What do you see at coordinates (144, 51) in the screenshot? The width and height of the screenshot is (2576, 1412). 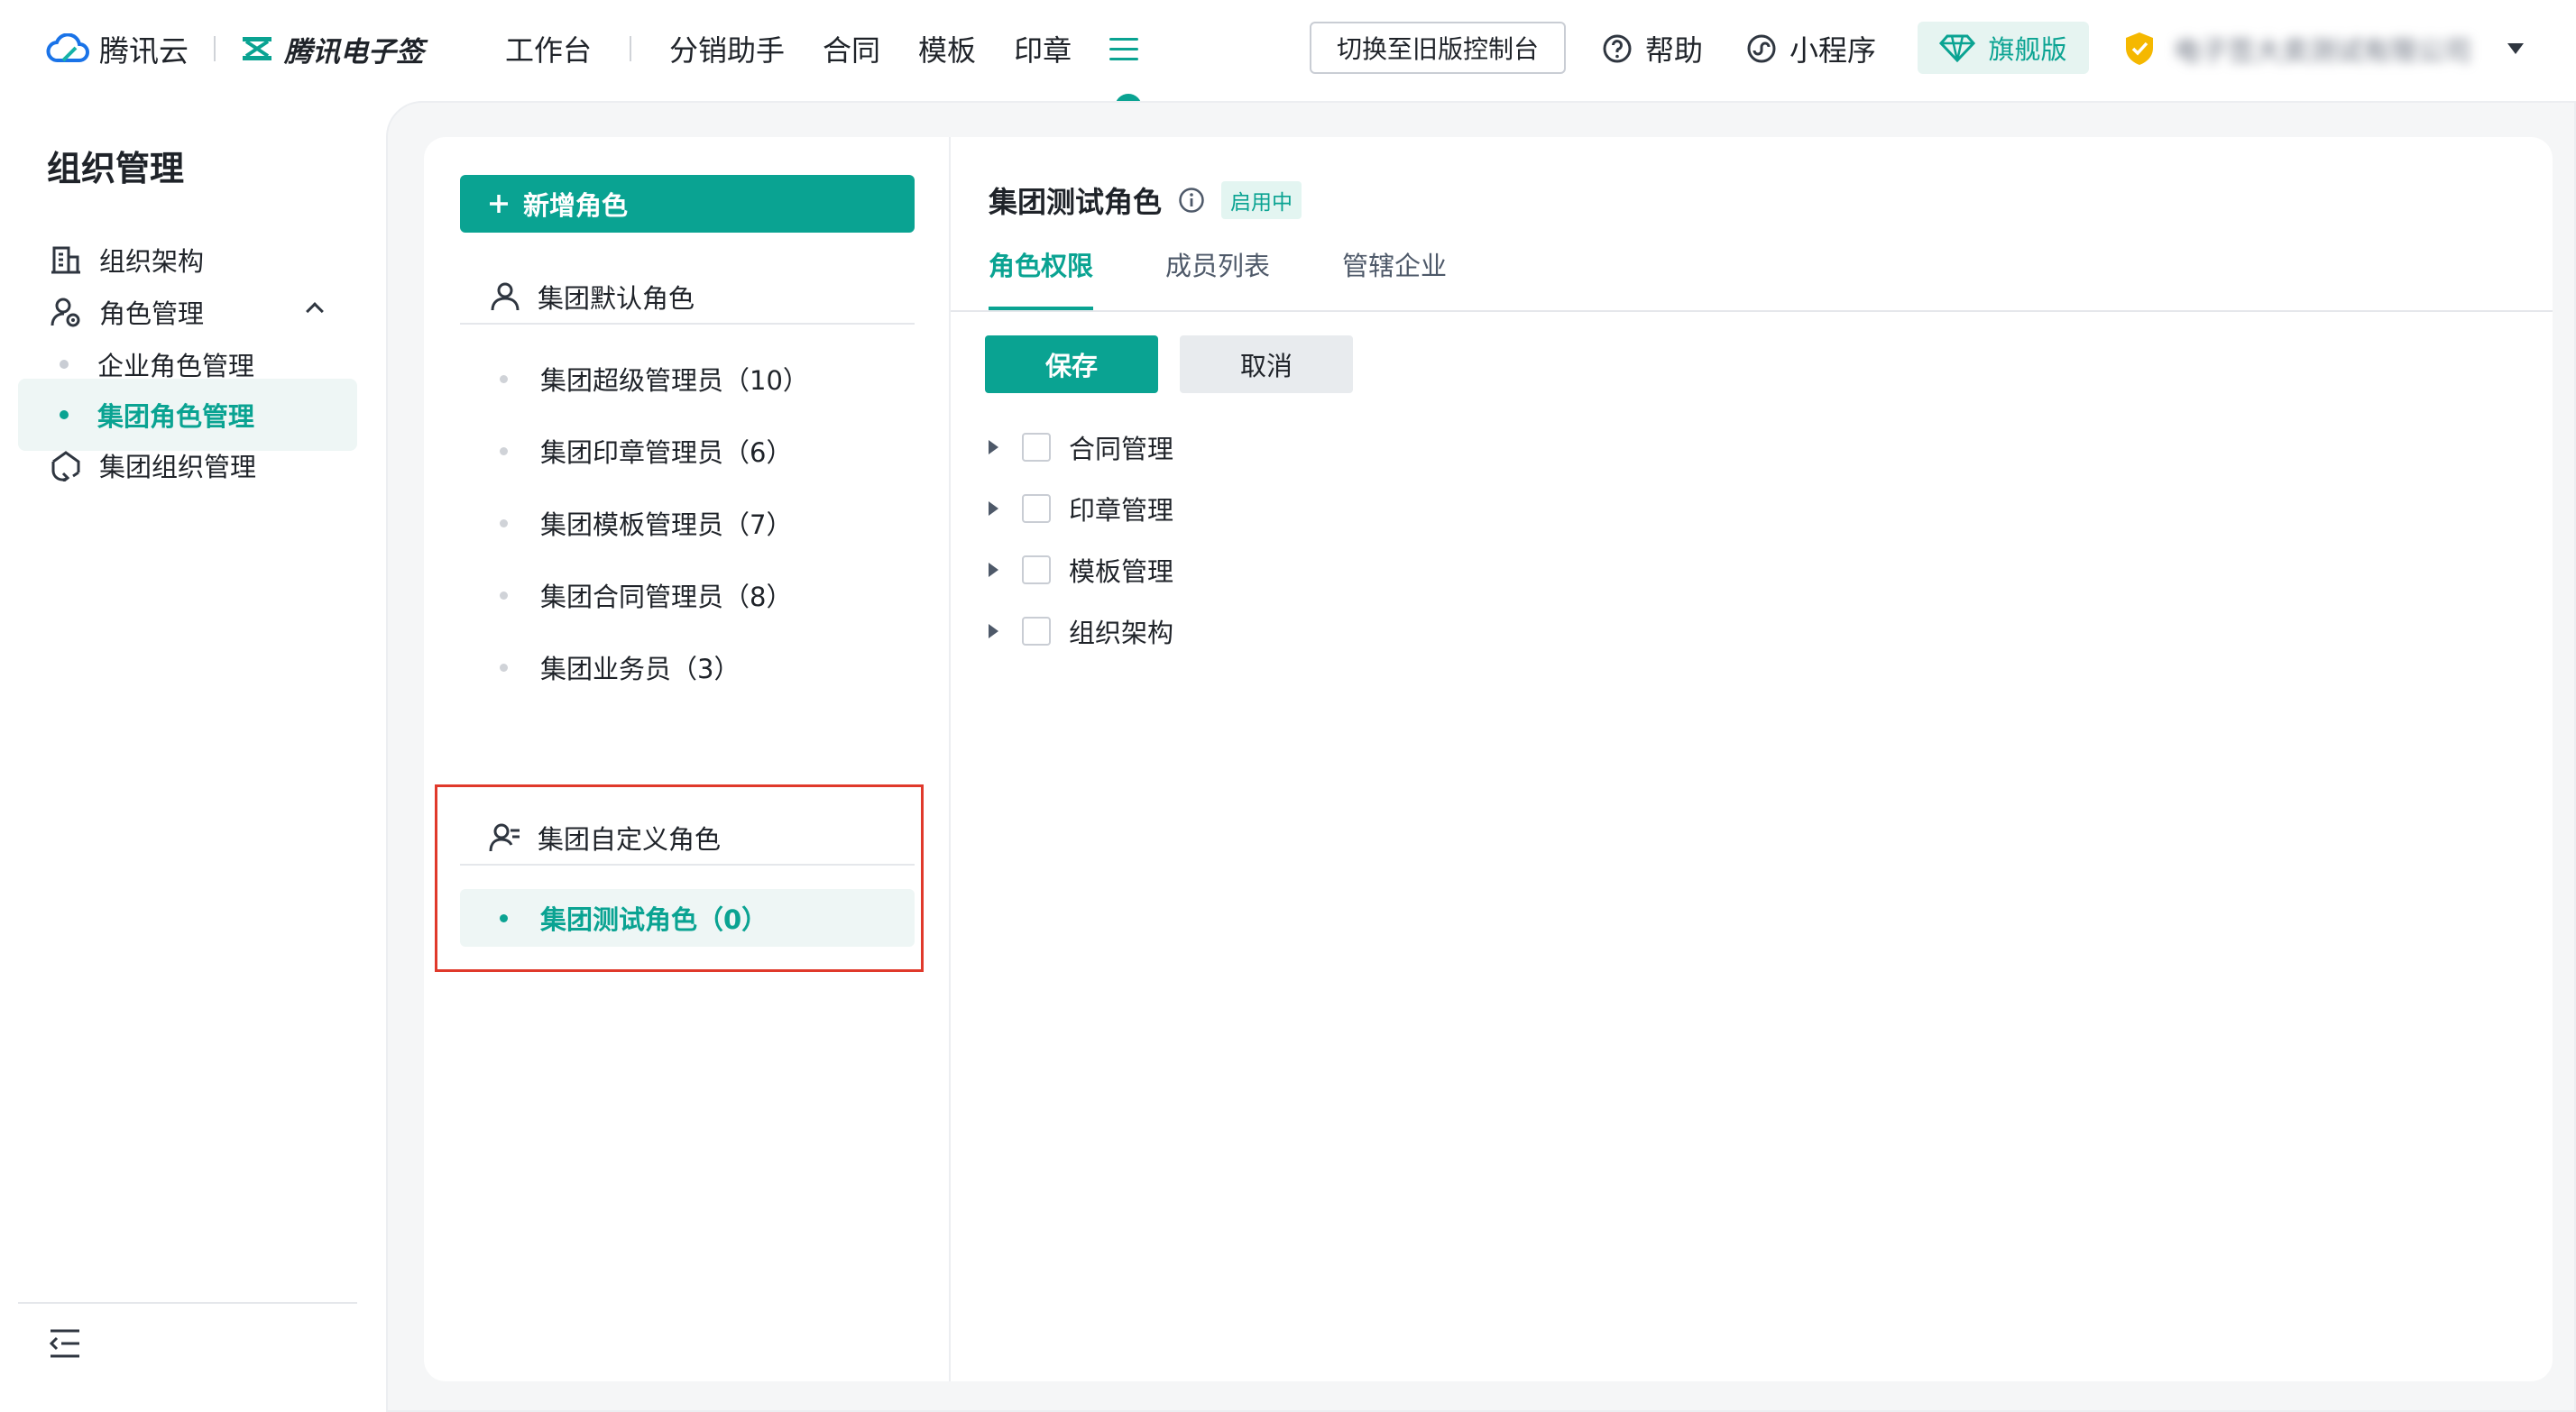 I see `cloud-name: 腾讯云` at bounding box center [144, 51].